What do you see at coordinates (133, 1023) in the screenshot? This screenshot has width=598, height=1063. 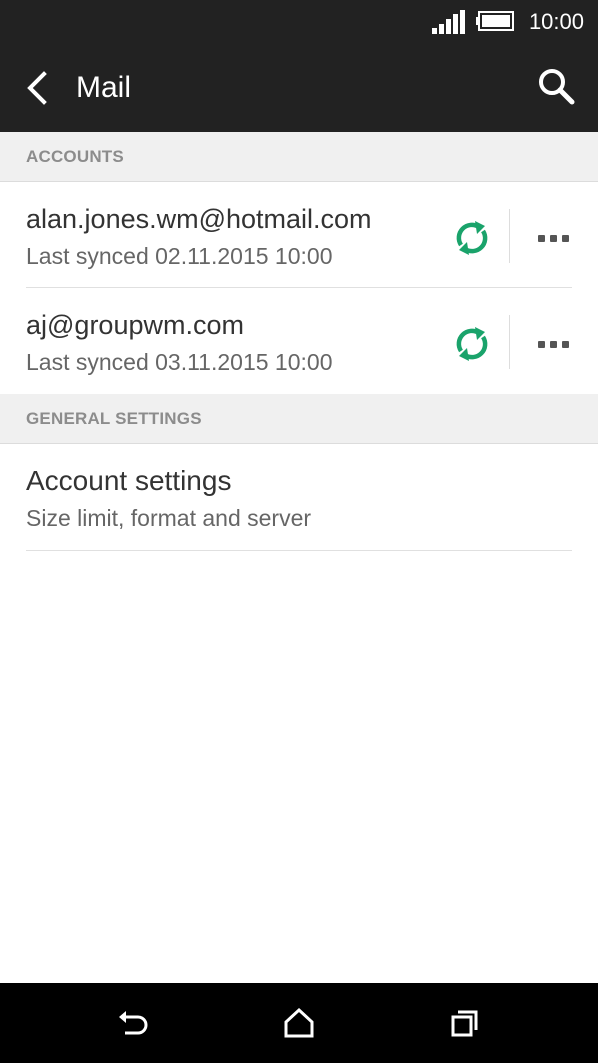 I see `back-nav-icon` at bounding box center [133, 1023].